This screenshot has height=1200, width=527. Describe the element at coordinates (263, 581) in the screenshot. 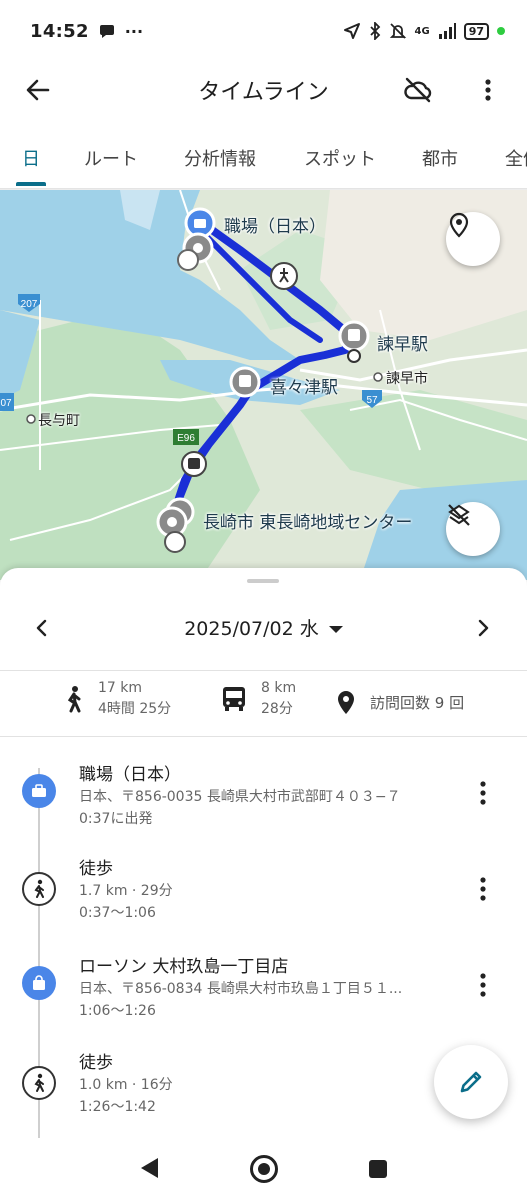

I see `drag-handle` at that location.